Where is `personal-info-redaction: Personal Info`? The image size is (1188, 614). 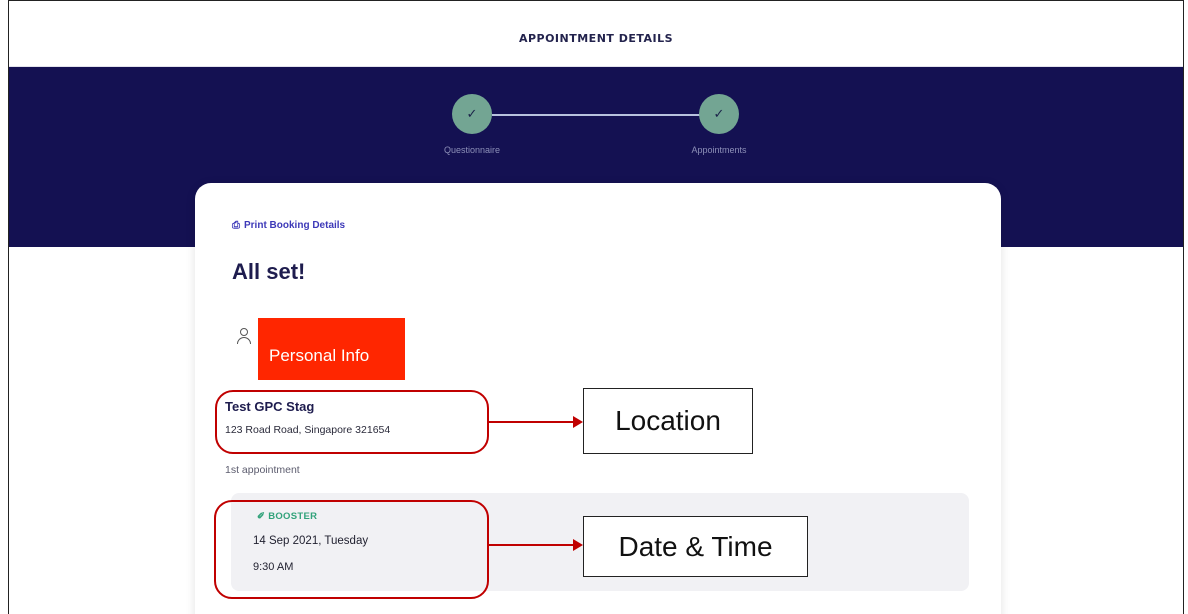 personal-info-redaction: Personal Info is located at coordinates (331, 349).